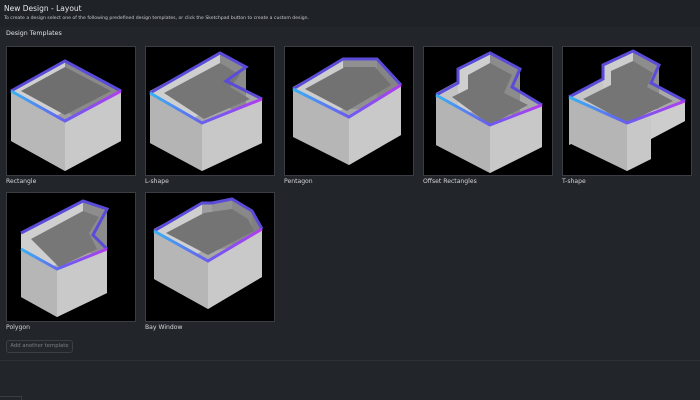 This screenshot has height=400, width=700. I want to click on template-rectangle: Rectangle, so click(71, 117).